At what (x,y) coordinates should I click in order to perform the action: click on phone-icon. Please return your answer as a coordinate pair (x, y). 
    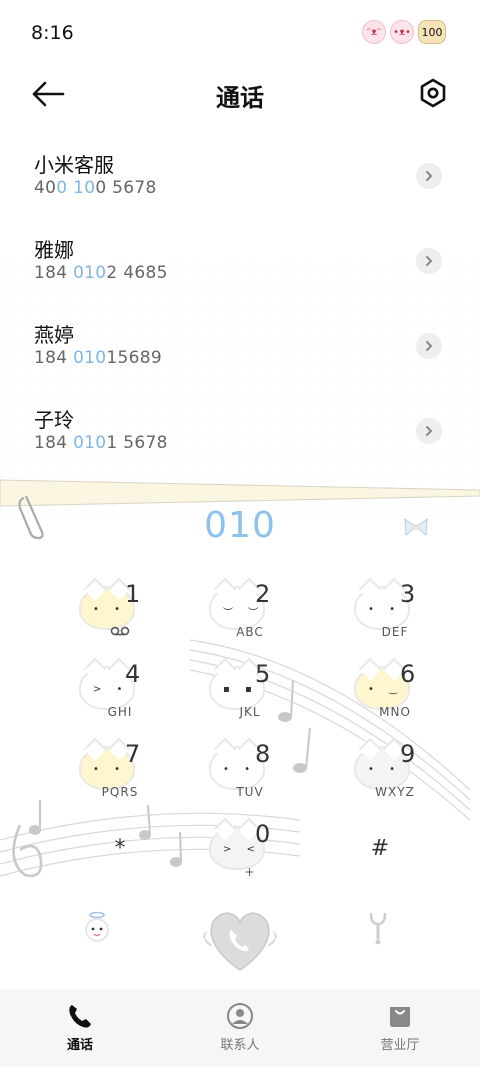
    Looking at the image, I should click on (80, 1016).